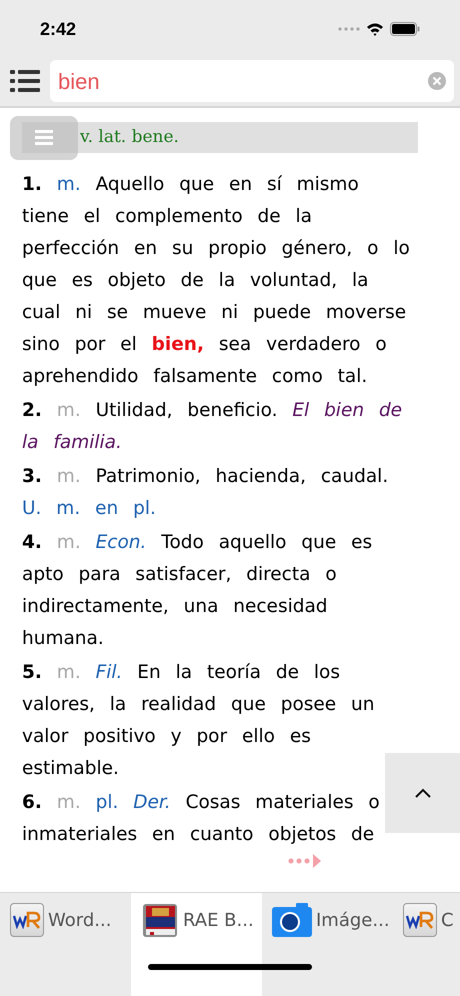  What do you see at coordinates (198, 591) in the screenshot?
I see `definition-entry: 4. m. Econ. Todo aquello que es apto para satisfacer, directa o indirectamente, una necesidad humana.` at bounding box center [198, 591].